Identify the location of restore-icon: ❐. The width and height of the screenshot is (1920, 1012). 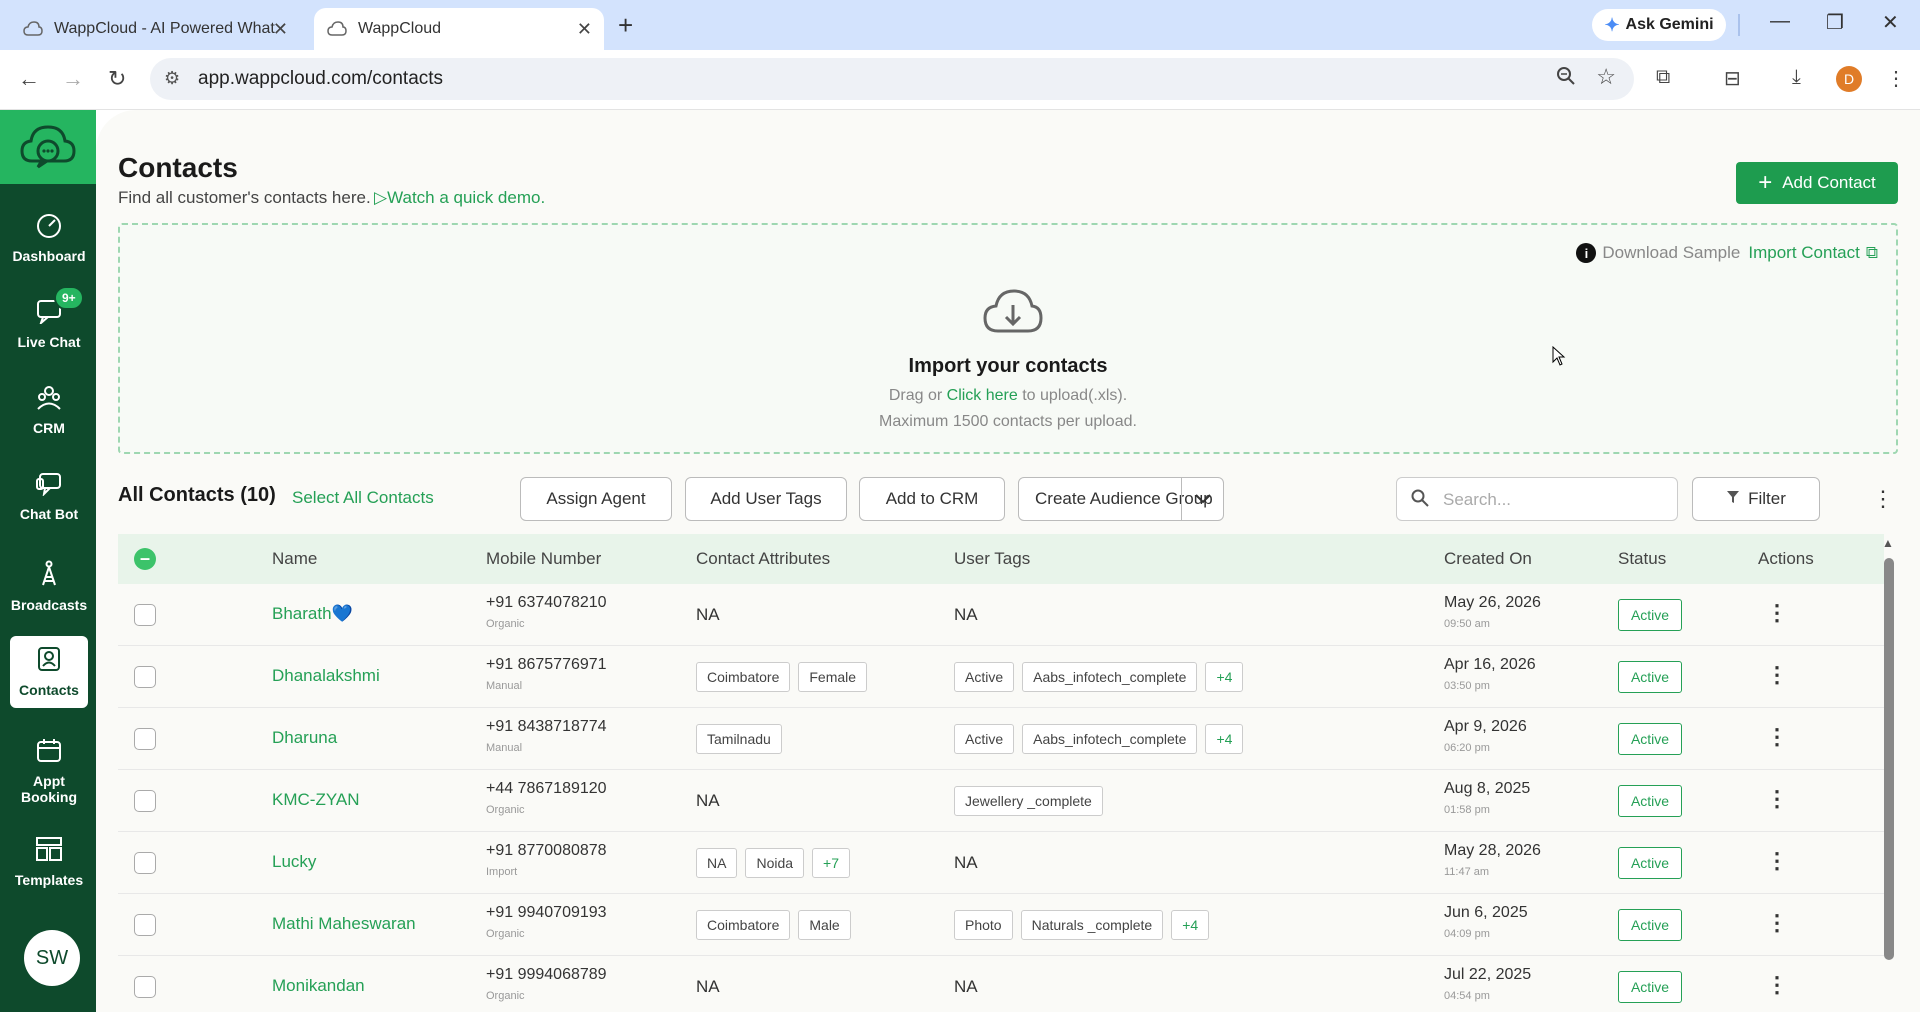
(1835, 22).